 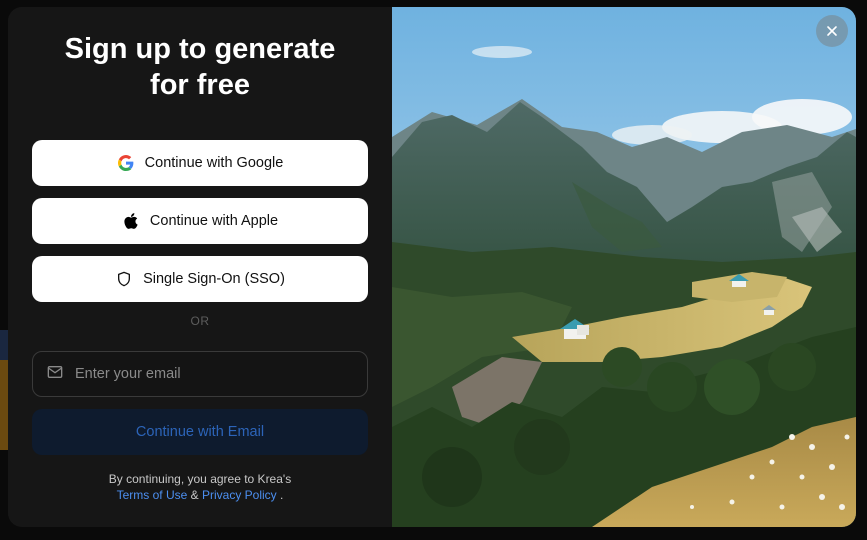 I want to click on google-signin-button: Continue with Google, so click(x=200, y=163).